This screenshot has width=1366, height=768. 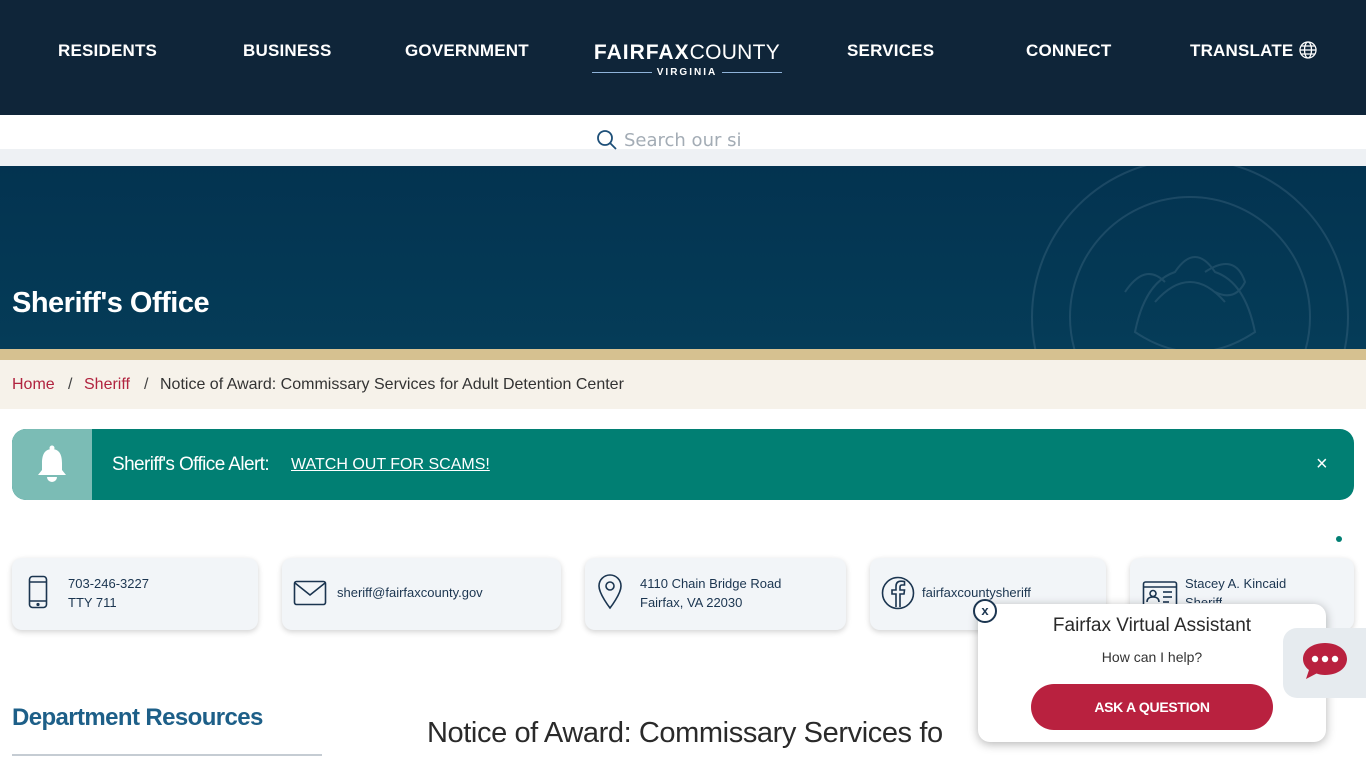 I want to click on contact-phone: 703-246-3227, so click(x=108, y=583).